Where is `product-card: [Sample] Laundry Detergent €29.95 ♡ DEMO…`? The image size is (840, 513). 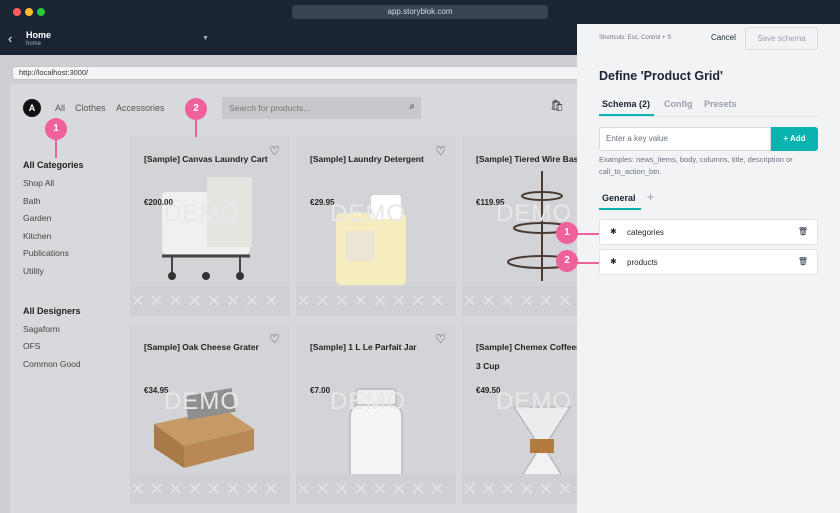
product-card: [Sample] Laundry Detergent €29.95 ♡ DEMO… is located at coordinates (376, 226).